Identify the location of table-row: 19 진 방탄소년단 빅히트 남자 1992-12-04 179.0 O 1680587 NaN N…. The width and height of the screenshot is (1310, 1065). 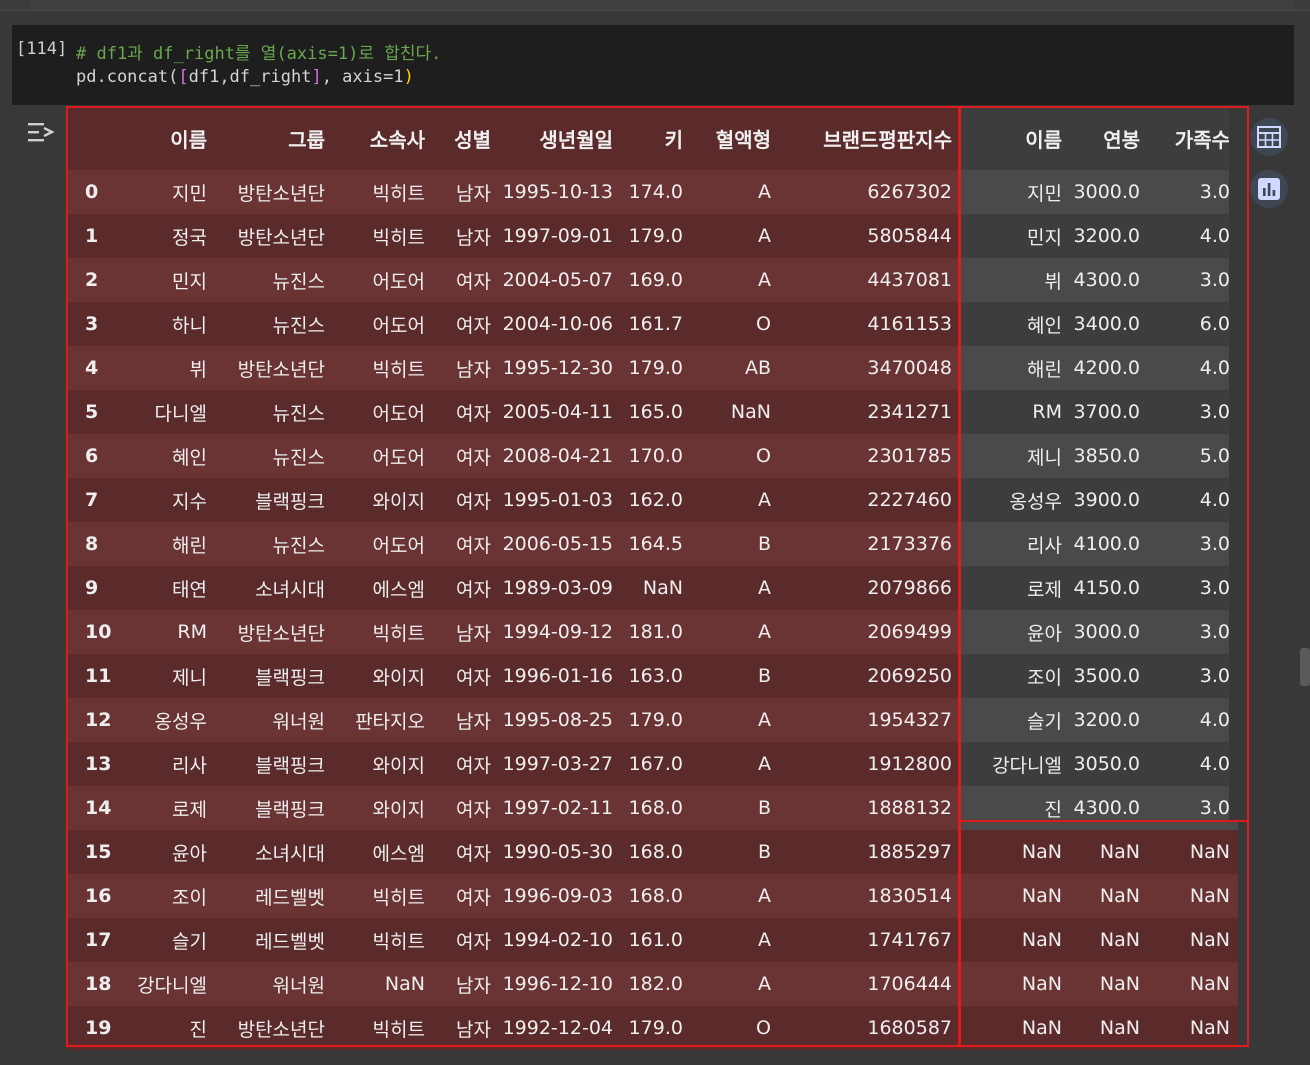
(652, 1028).